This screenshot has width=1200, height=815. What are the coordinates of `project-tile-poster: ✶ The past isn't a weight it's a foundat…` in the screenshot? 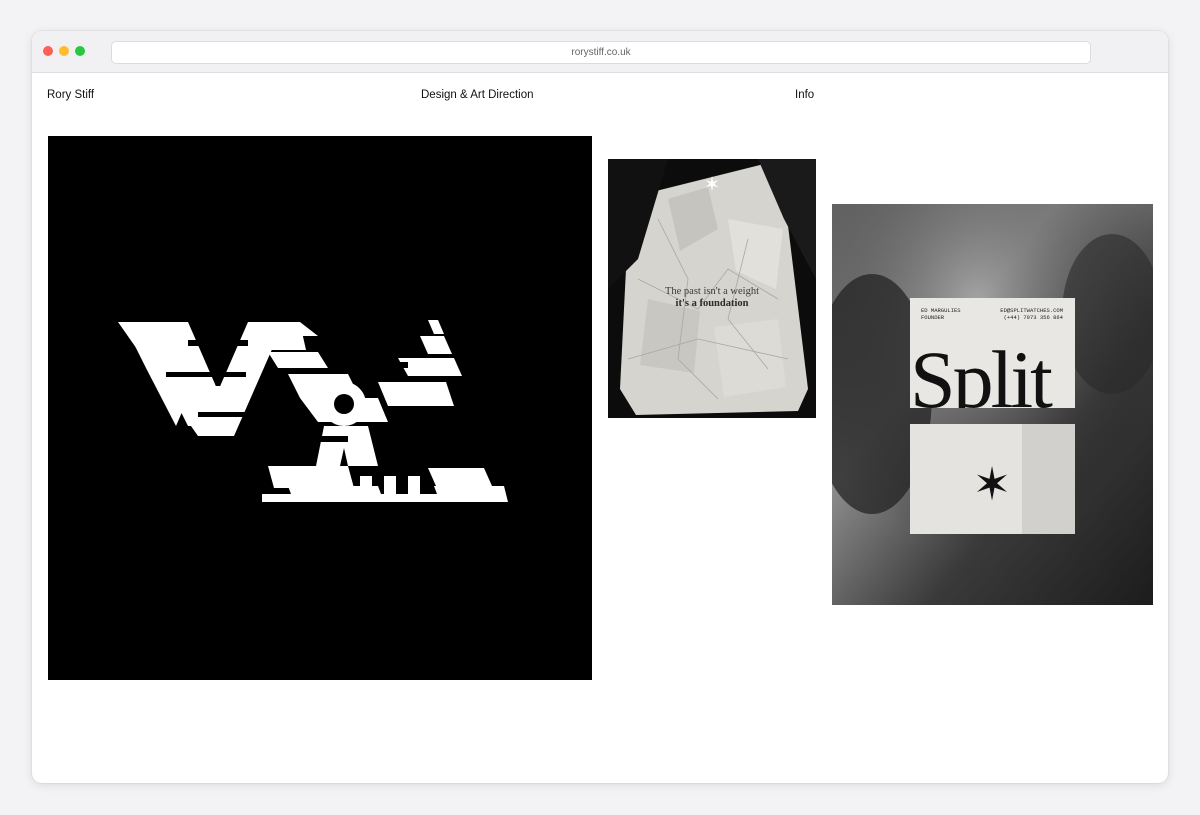 It's located at (712, 288).